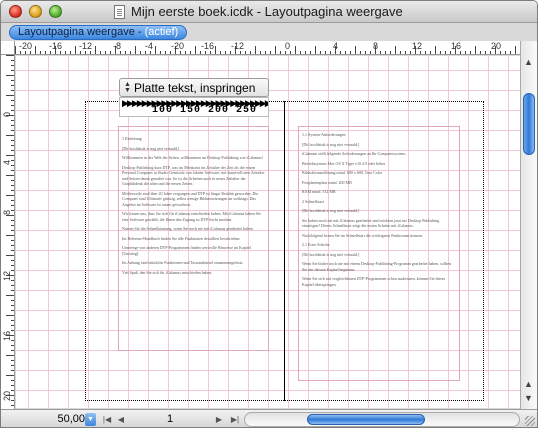  Describe the element at coordinates (90, 419) in the screenshot. I see `zoom-menu-chevron-down-icon: ▼` at that location.